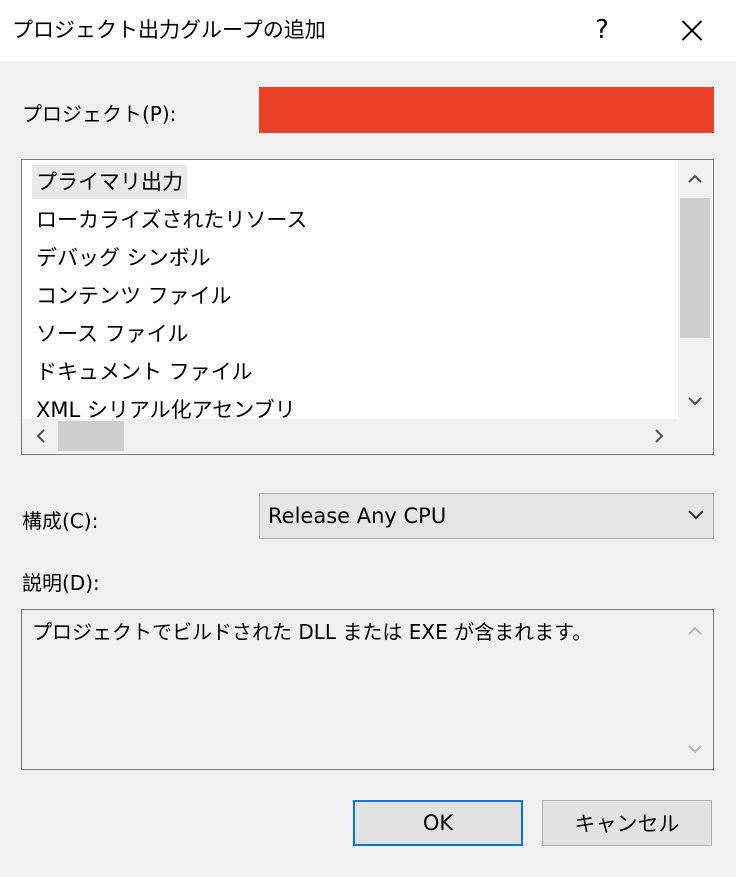  What do you see at coordinates (695, 749) in the screenshot?
I see `description-scroll-down-icon` at bounding box center [695, 749].